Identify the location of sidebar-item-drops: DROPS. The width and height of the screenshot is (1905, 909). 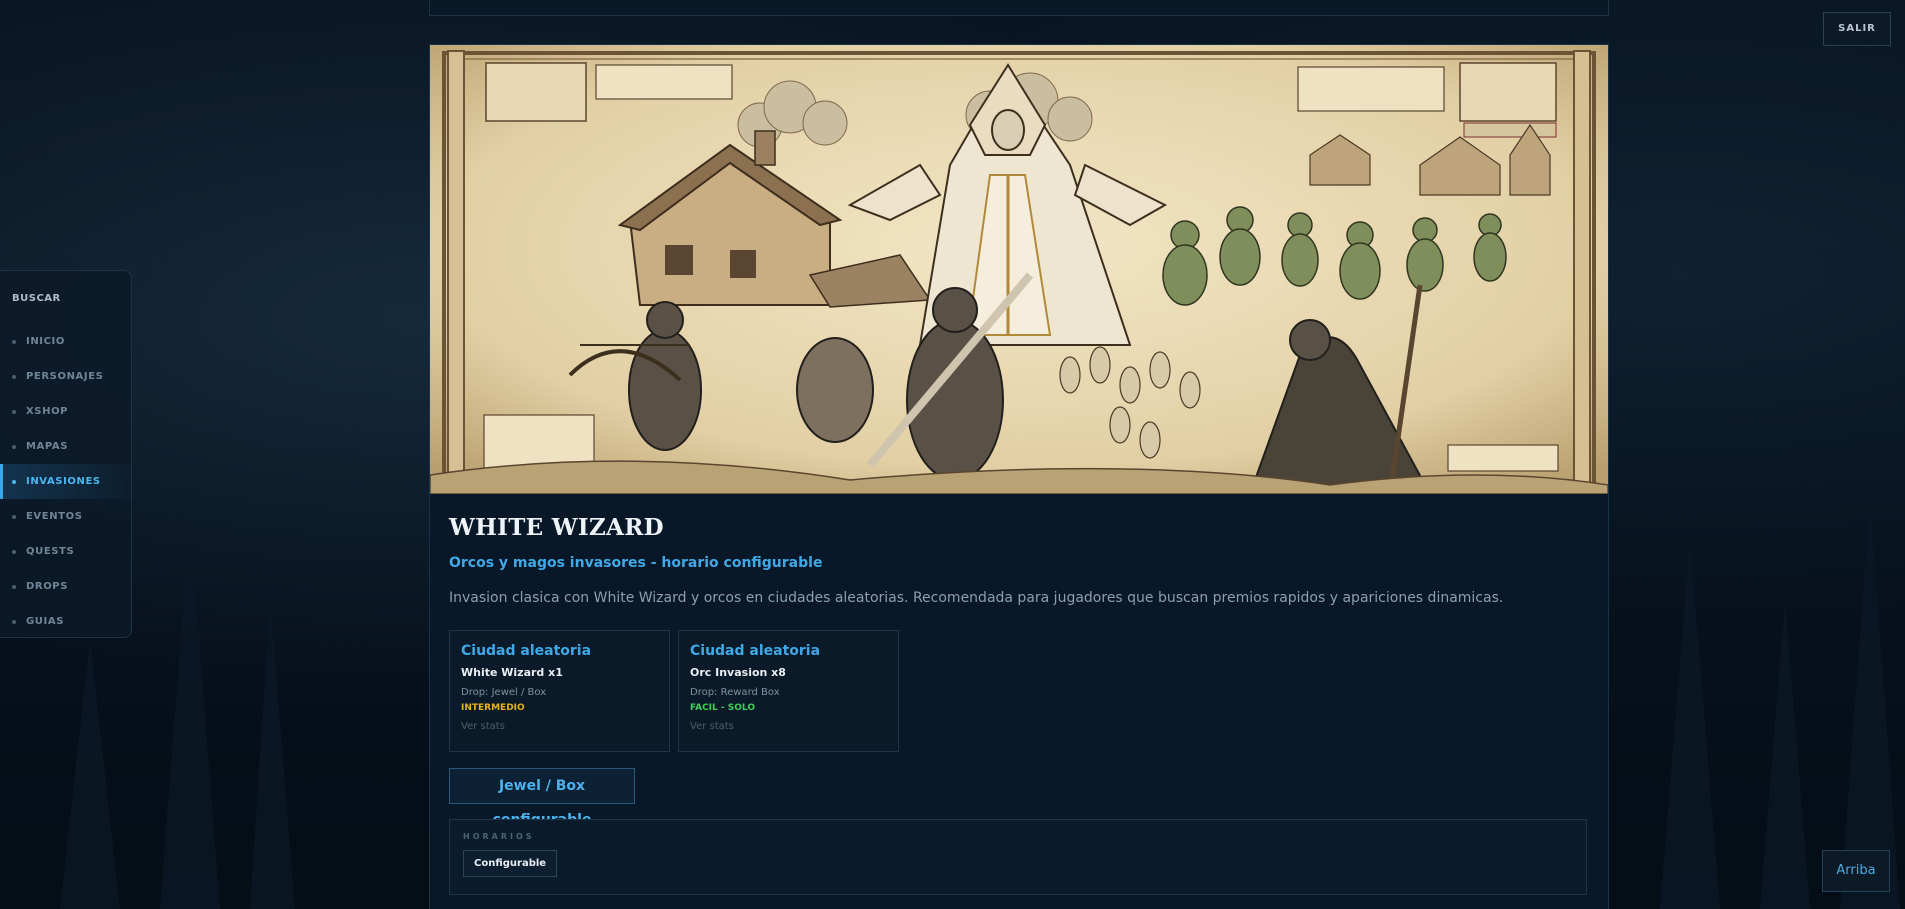
(65, 586).